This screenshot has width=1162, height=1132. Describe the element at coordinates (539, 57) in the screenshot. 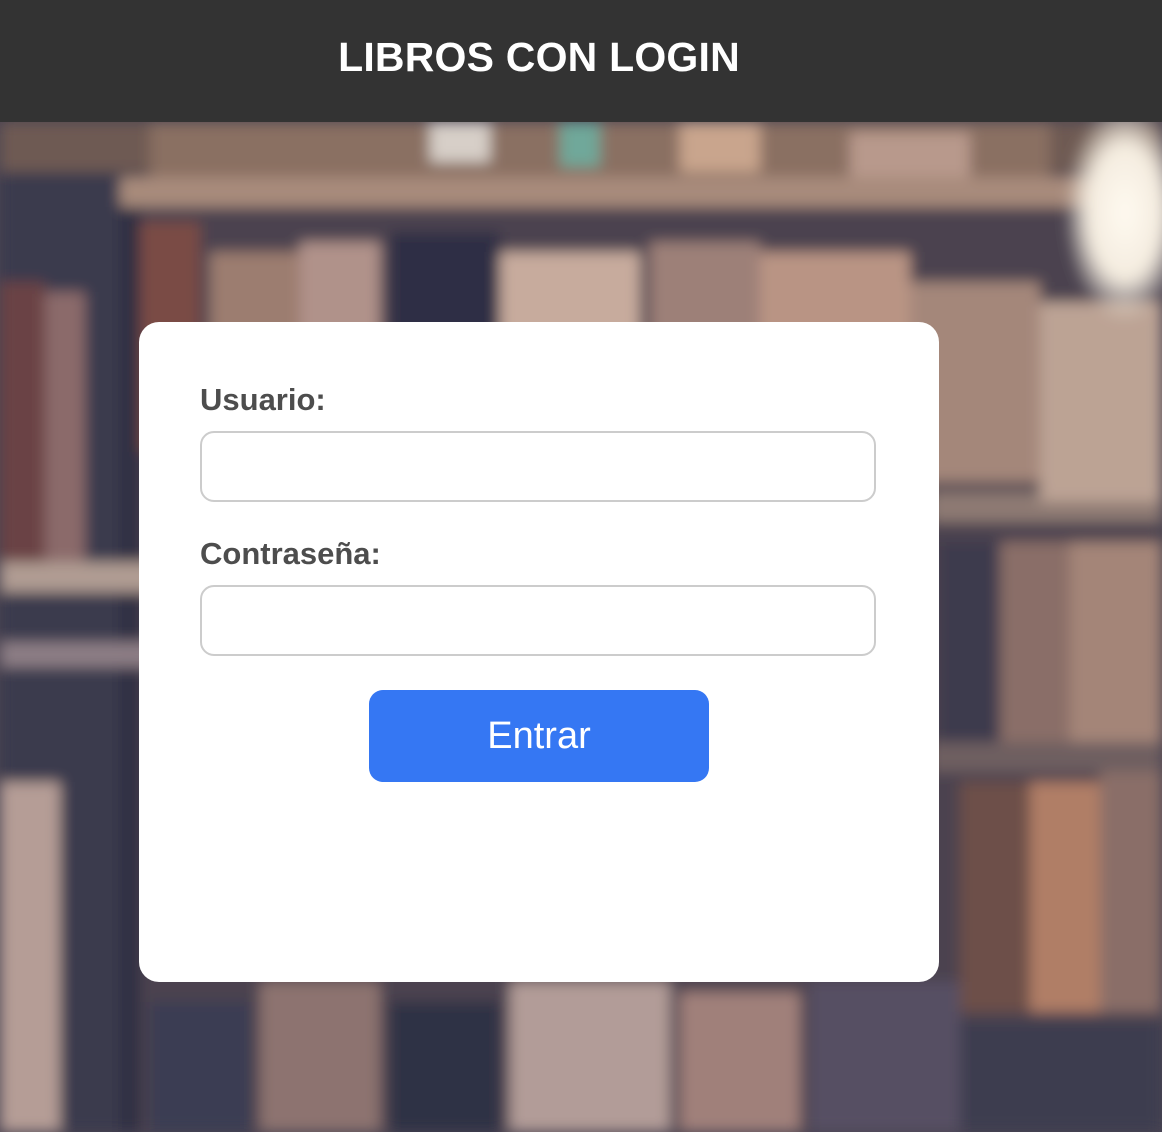

I see `app-title: LIBROS CON LOGIN` at that location.